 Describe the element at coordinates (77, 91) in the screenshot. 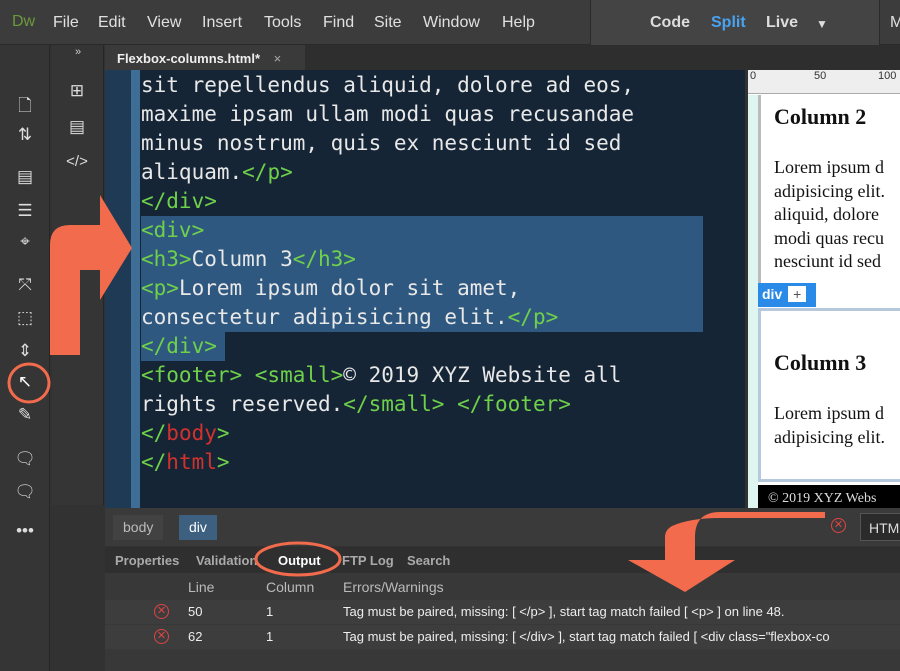

I see `site-map-icon: ⊞` at that location.